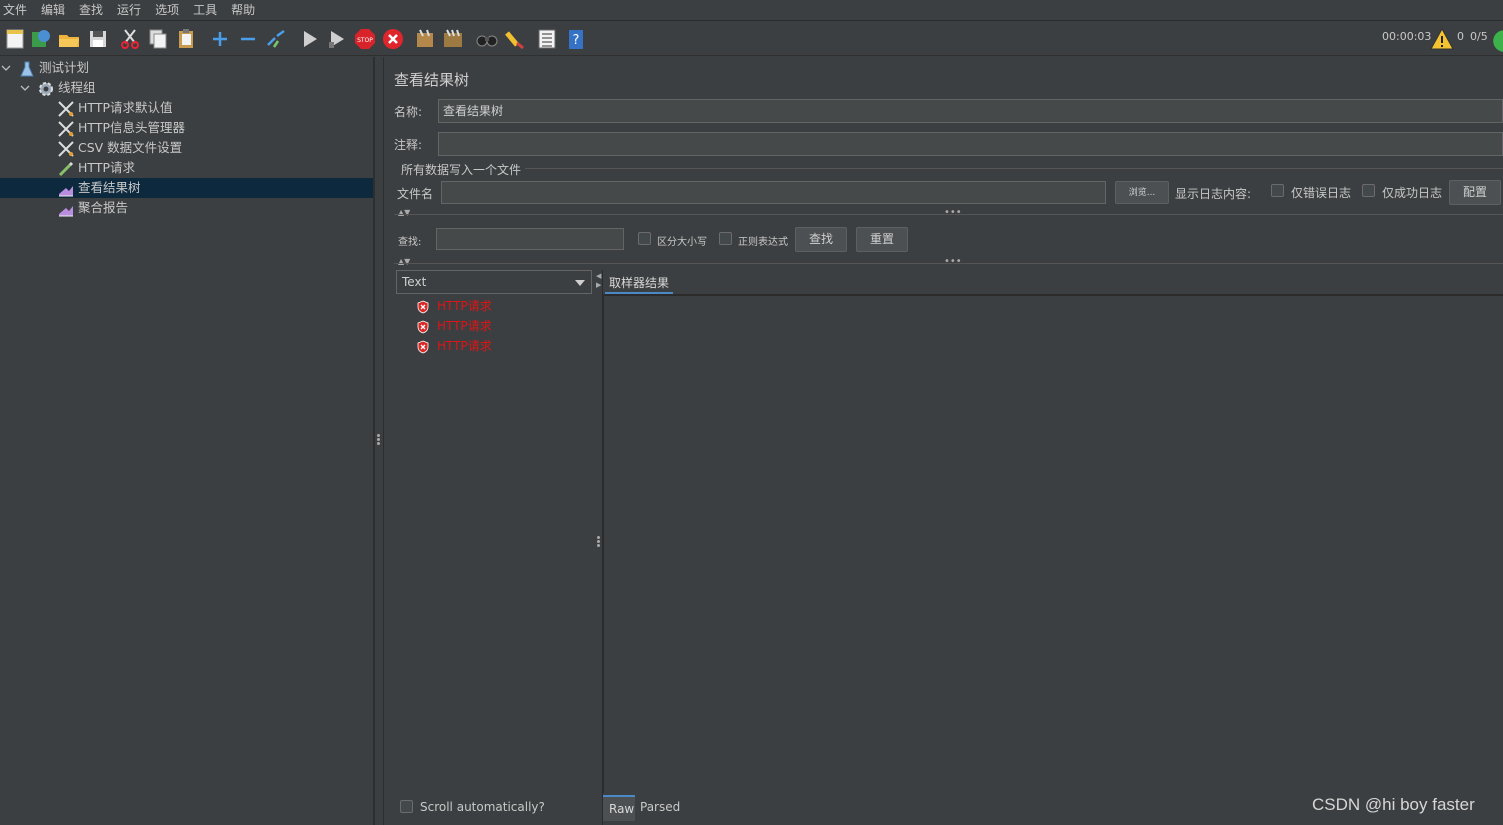  Describe the element at coordinates (547, 39) in the screenshot. I see `function-list-icon` at that location.